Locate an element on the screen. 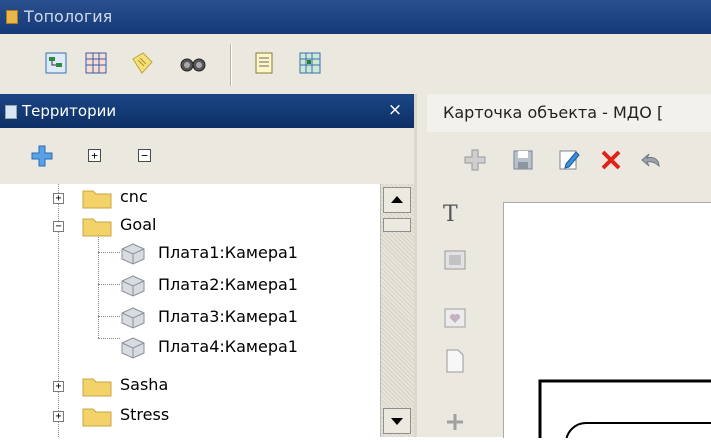 The width and height of the screenshot is (711, 442). object-card-tab: Карточка объекта - МДО [ is located at coordinates (569, 113).